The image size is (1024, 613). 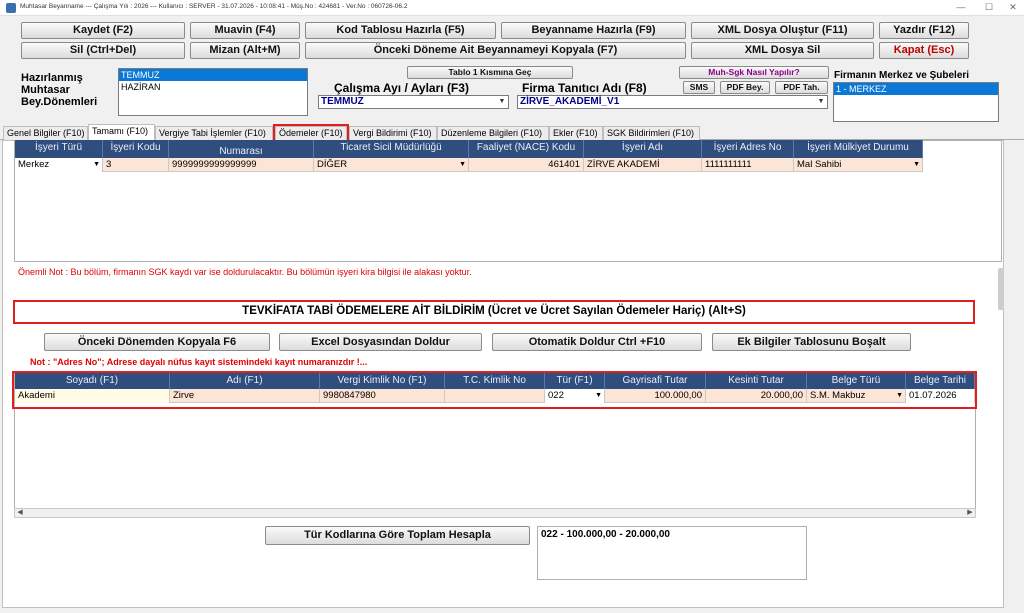 I want to click on cell-text: Mal Sahibi, so click(x=819, y=164).